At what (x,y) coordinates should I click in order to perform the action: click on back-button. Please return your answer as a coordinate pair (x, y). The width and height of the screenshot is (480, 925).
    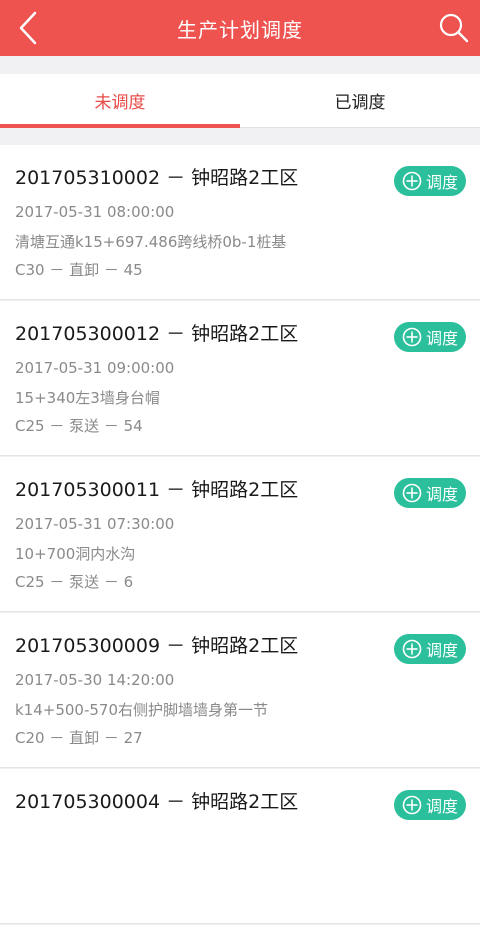
    Looking at the image, I should click on (28, 28).